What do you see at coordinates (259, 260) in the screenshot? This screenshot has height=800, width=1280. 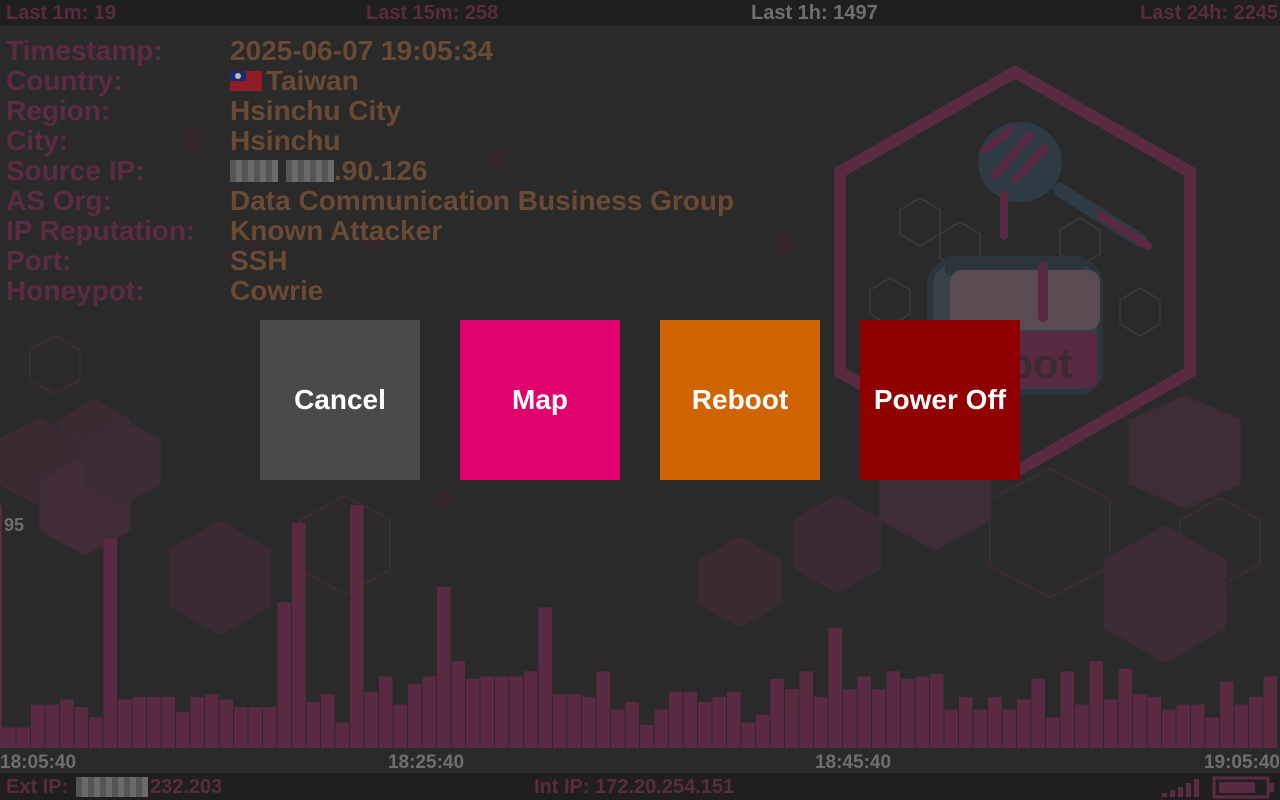 I see `port-value: SSH` at bounding box center [259, 260].